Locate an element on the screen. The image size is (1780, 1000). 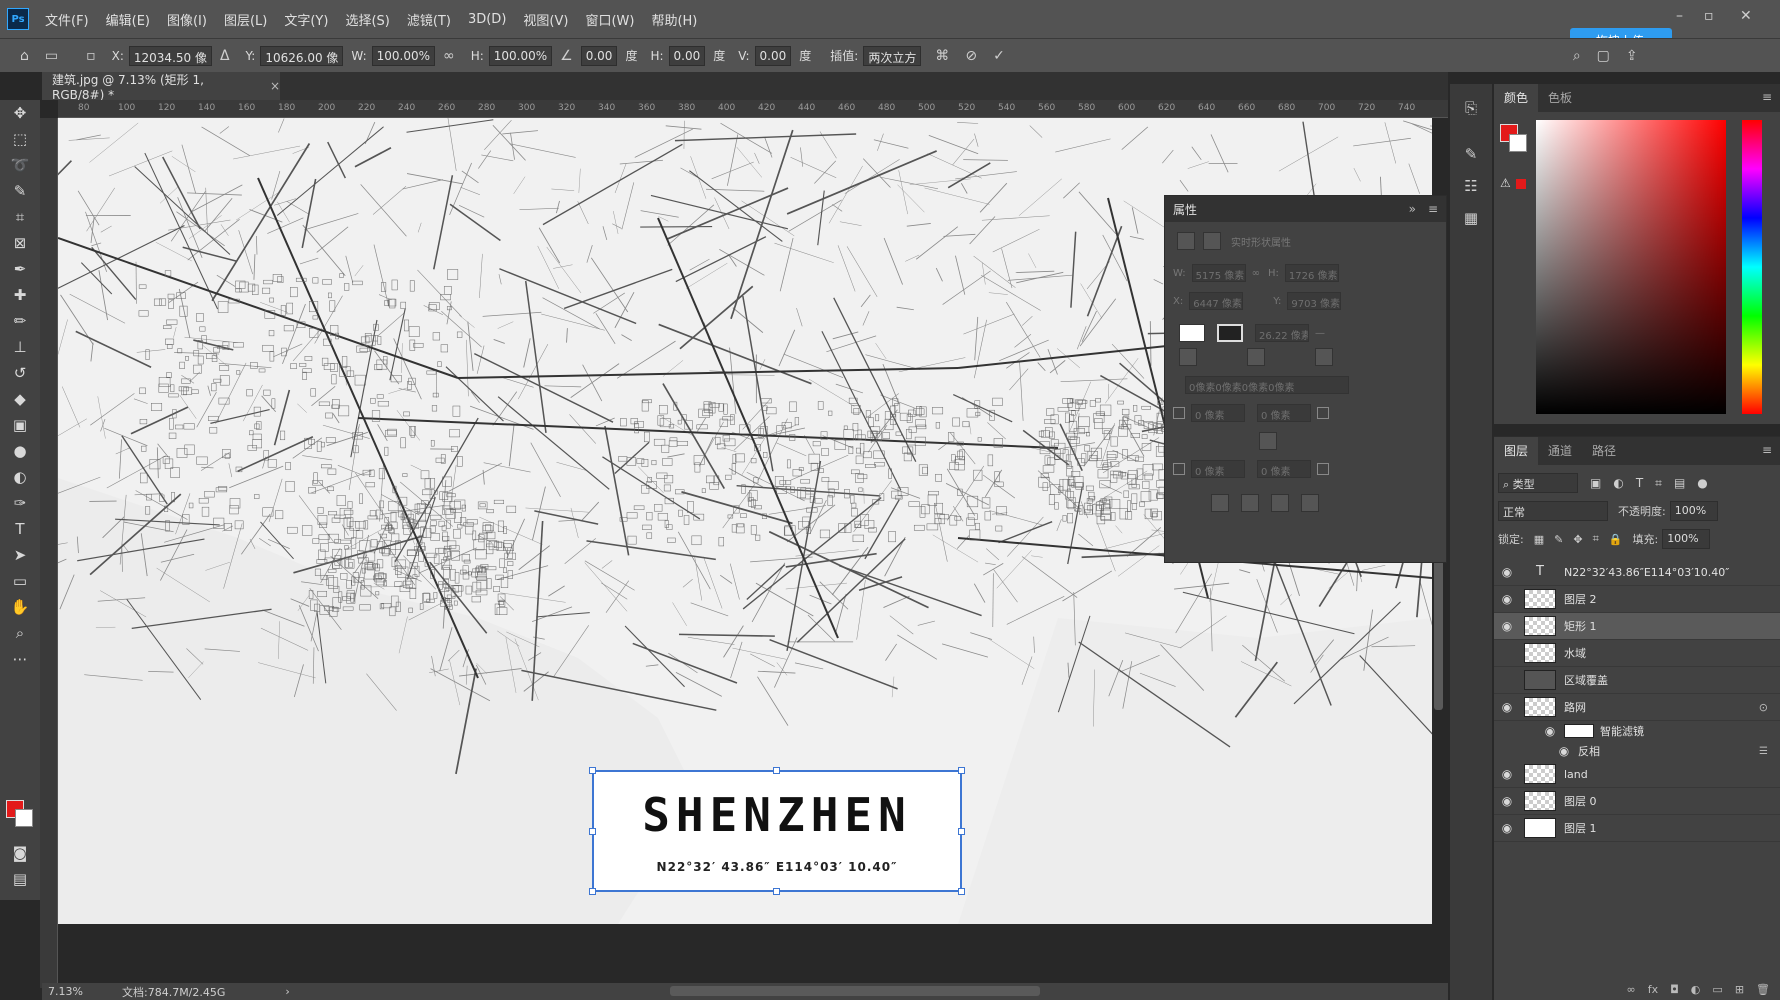
zoom-tool-icon: ⌕ is located at coordinates (20, 633).